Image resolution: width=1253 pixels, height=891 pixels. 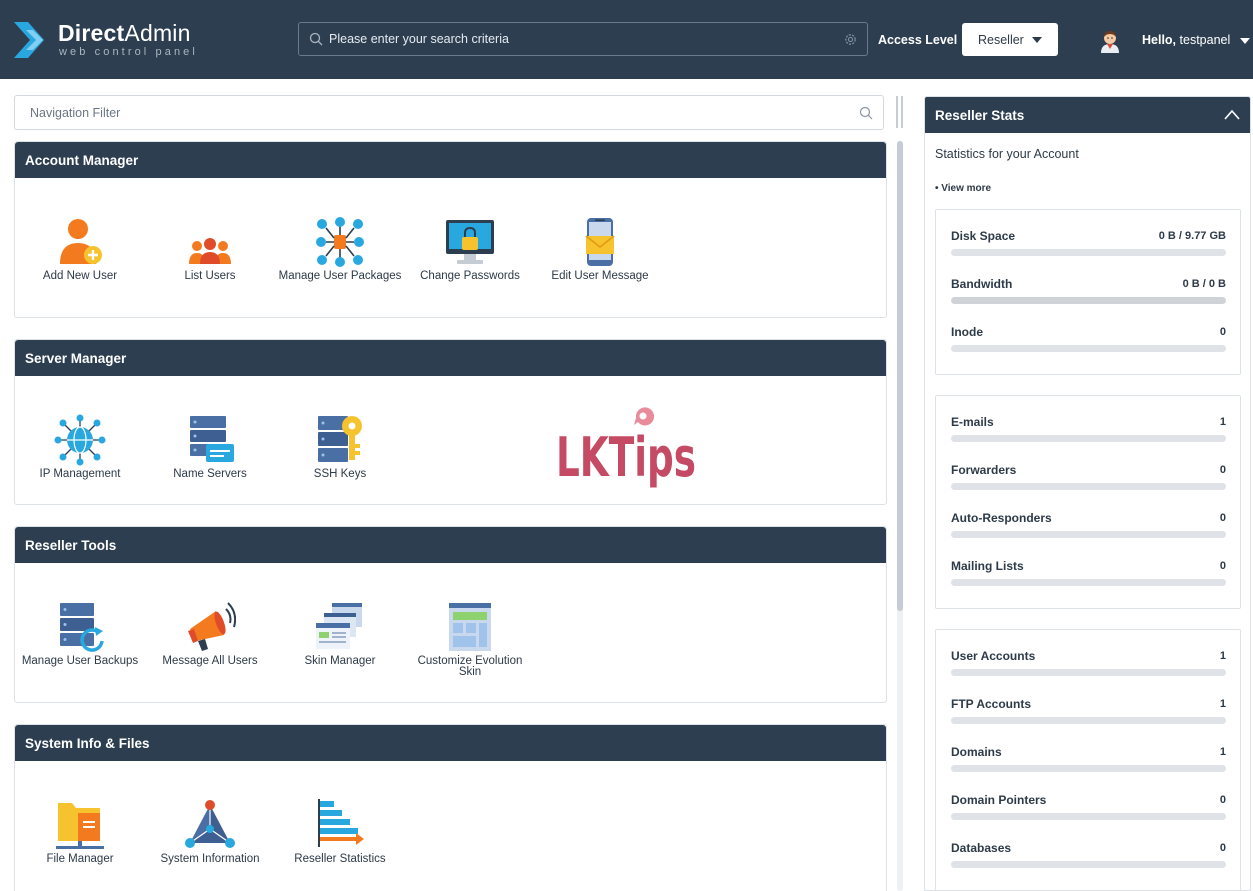 What do you see at coordinates (470, 242) in the screenshot?
I see `monitor-lock-icon` at bounding box center [470, 242].